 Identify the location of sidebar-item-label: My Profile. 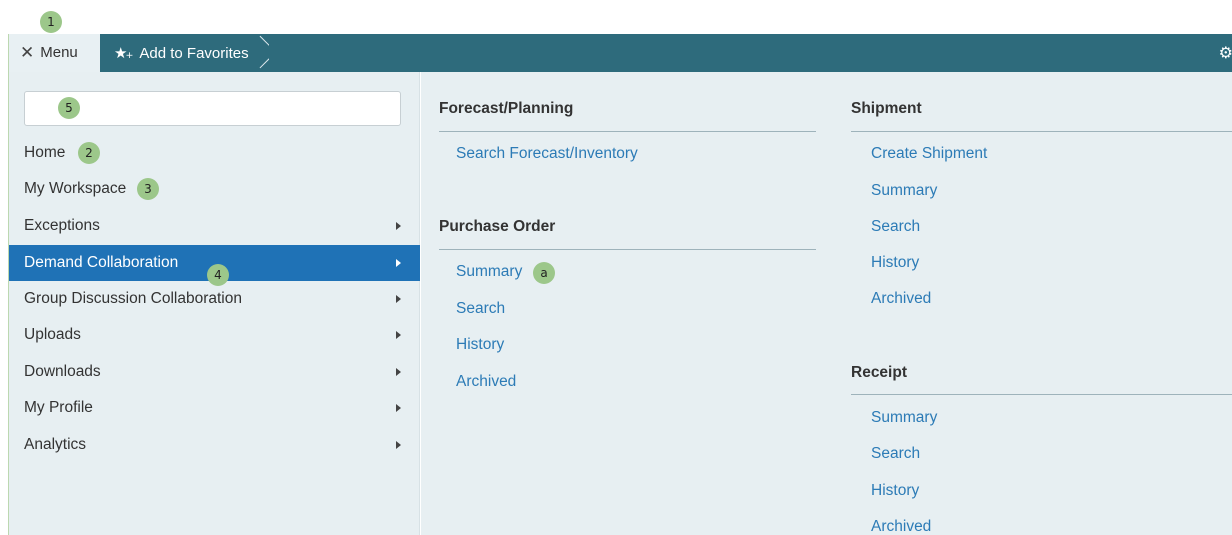
(58, 407).